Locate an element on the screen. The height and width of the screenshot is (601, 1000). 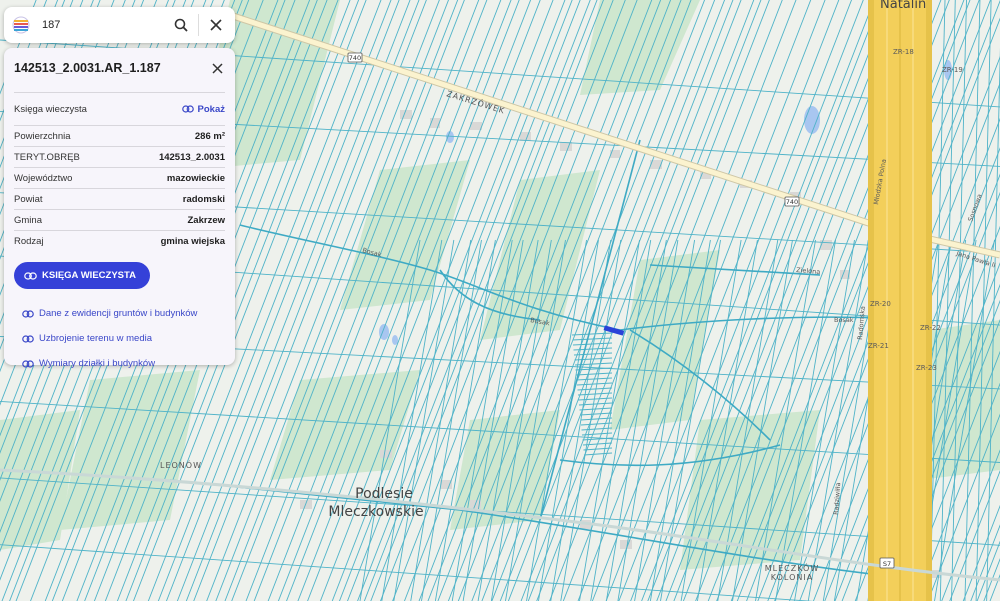
road-s7-label: S7 is located at coordinates (887, 564).